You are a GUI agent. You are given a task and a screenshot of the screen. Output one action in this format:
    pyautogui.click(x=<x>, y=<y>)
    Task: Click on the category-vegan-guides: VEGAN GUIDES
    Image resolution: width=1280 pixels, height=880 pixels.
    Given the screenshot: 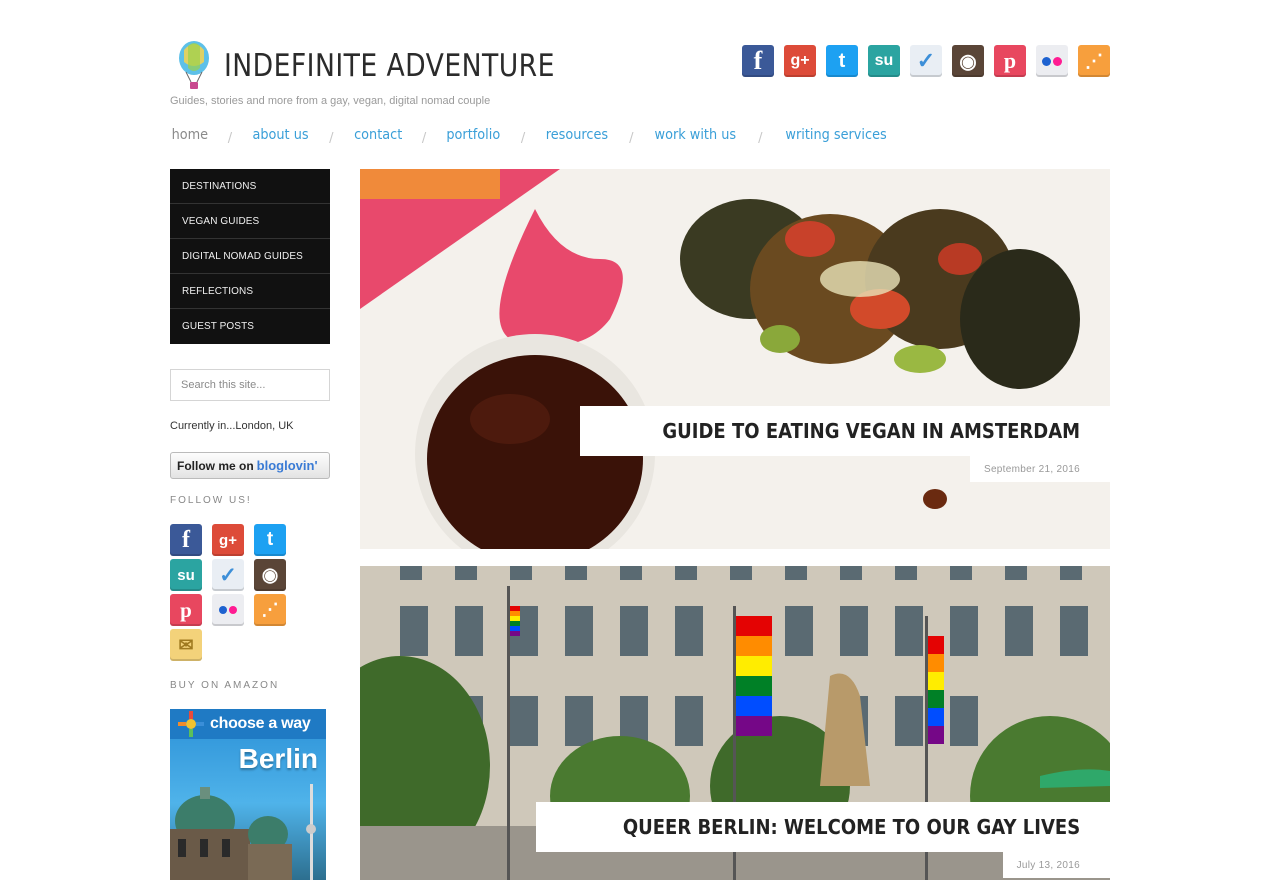 What is the action you would take?
    pyautogui.click(x=250, y=221)
    